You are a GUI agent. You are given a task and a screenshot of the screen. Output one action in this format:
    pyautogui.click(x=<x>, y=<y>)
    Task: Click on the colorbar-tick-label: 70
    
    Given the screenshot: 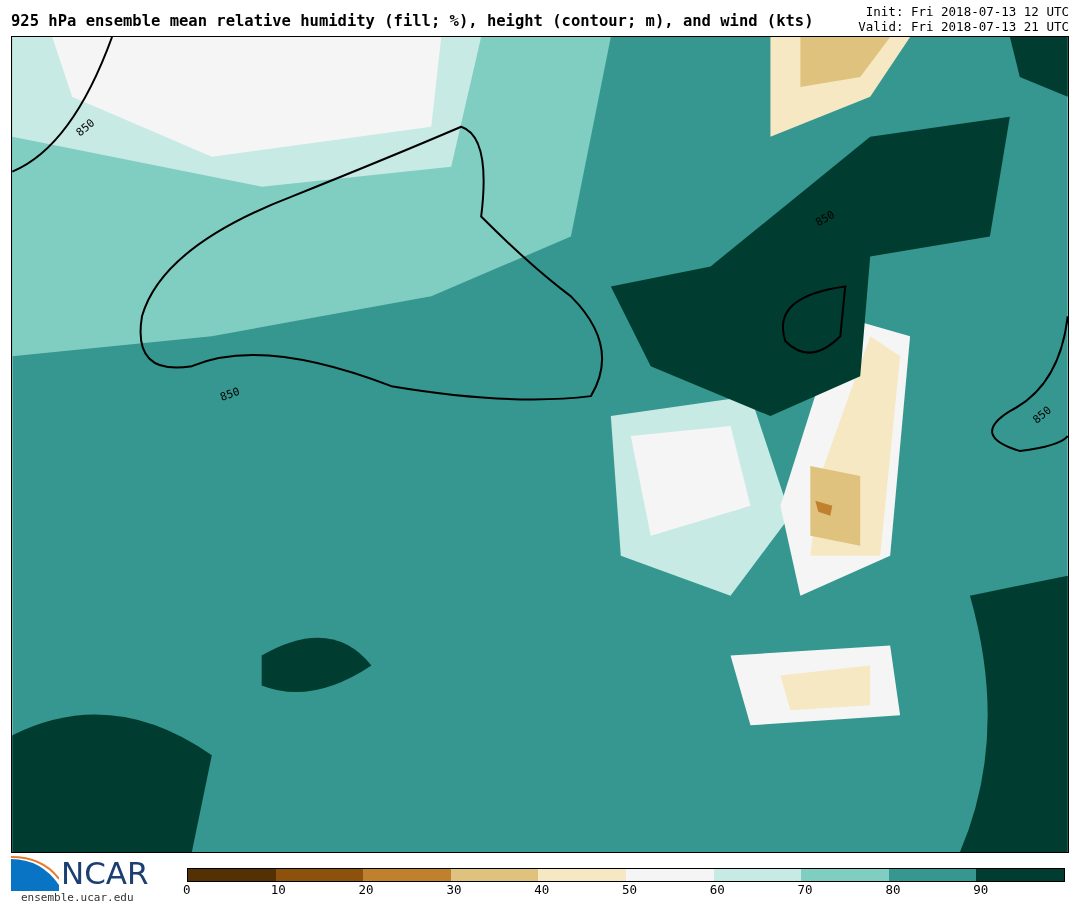 What is the action you would take?
    pyautogui.click(x=805, y=889)
    